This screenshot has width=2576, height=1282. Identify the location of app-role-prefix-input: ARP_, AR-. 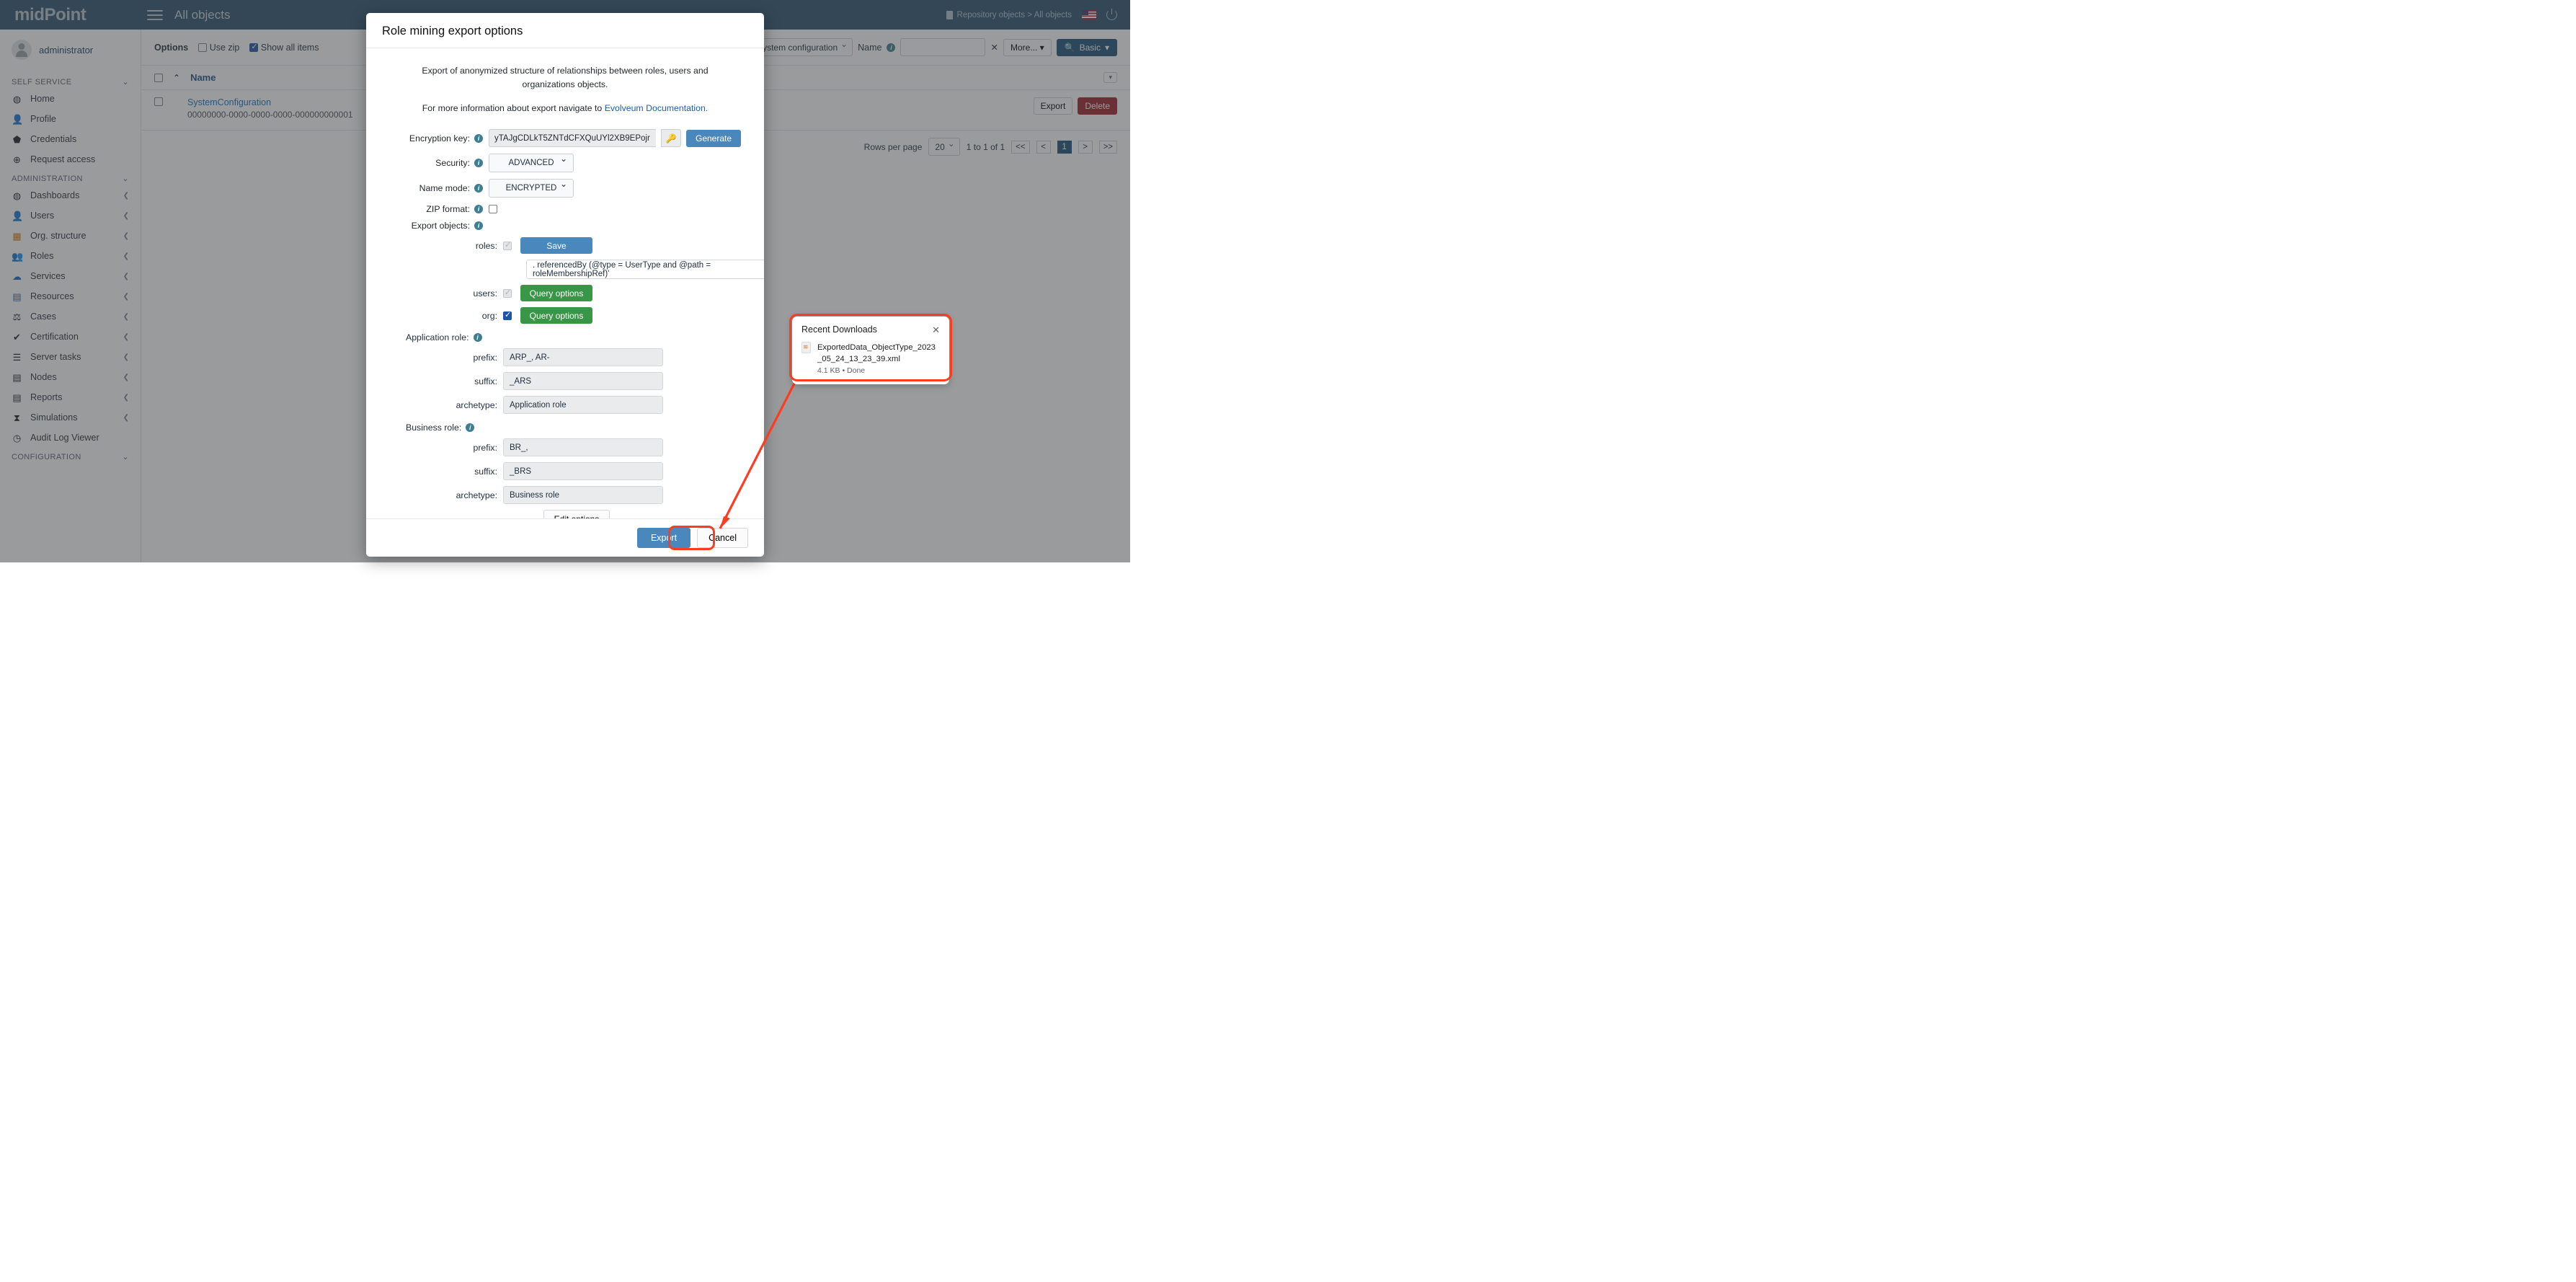
(583, 358).